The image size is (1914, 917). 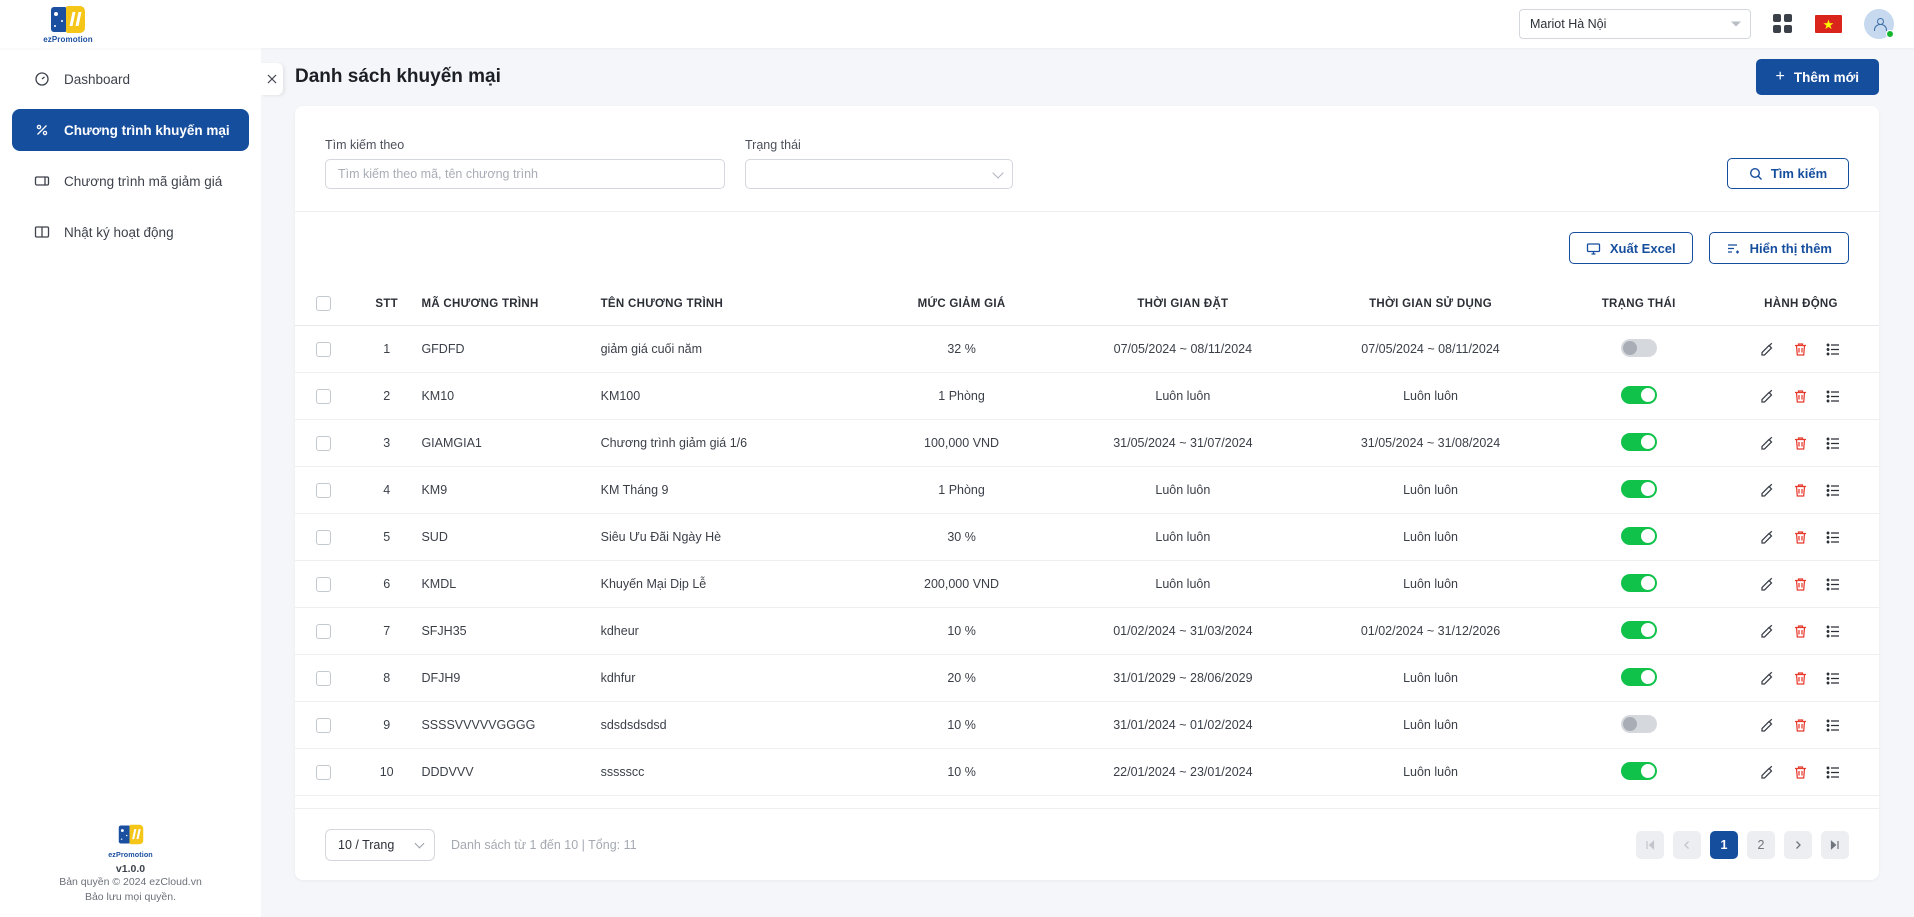 What do you see at coordinates (1835, 844) in the screenshot?
I see `pagination-last-button` at bounding box center [1835, 844].